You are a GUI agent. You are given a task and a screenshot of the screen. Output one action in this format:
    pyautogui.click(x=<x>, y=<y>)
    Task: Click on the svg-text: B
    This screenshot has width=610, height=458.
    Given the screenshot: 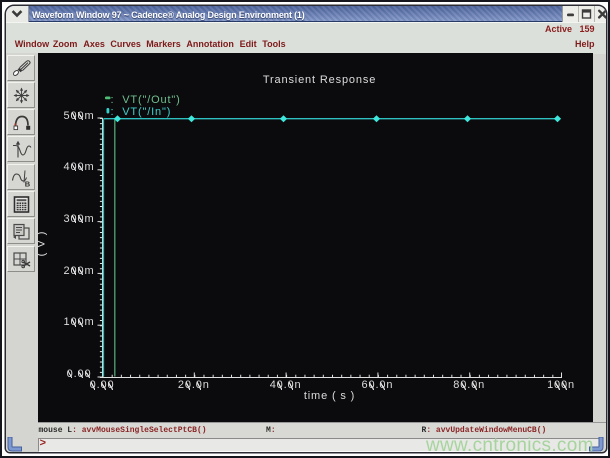 What is the action you would take?
    pyautogui.click(x=27, y=183)
    